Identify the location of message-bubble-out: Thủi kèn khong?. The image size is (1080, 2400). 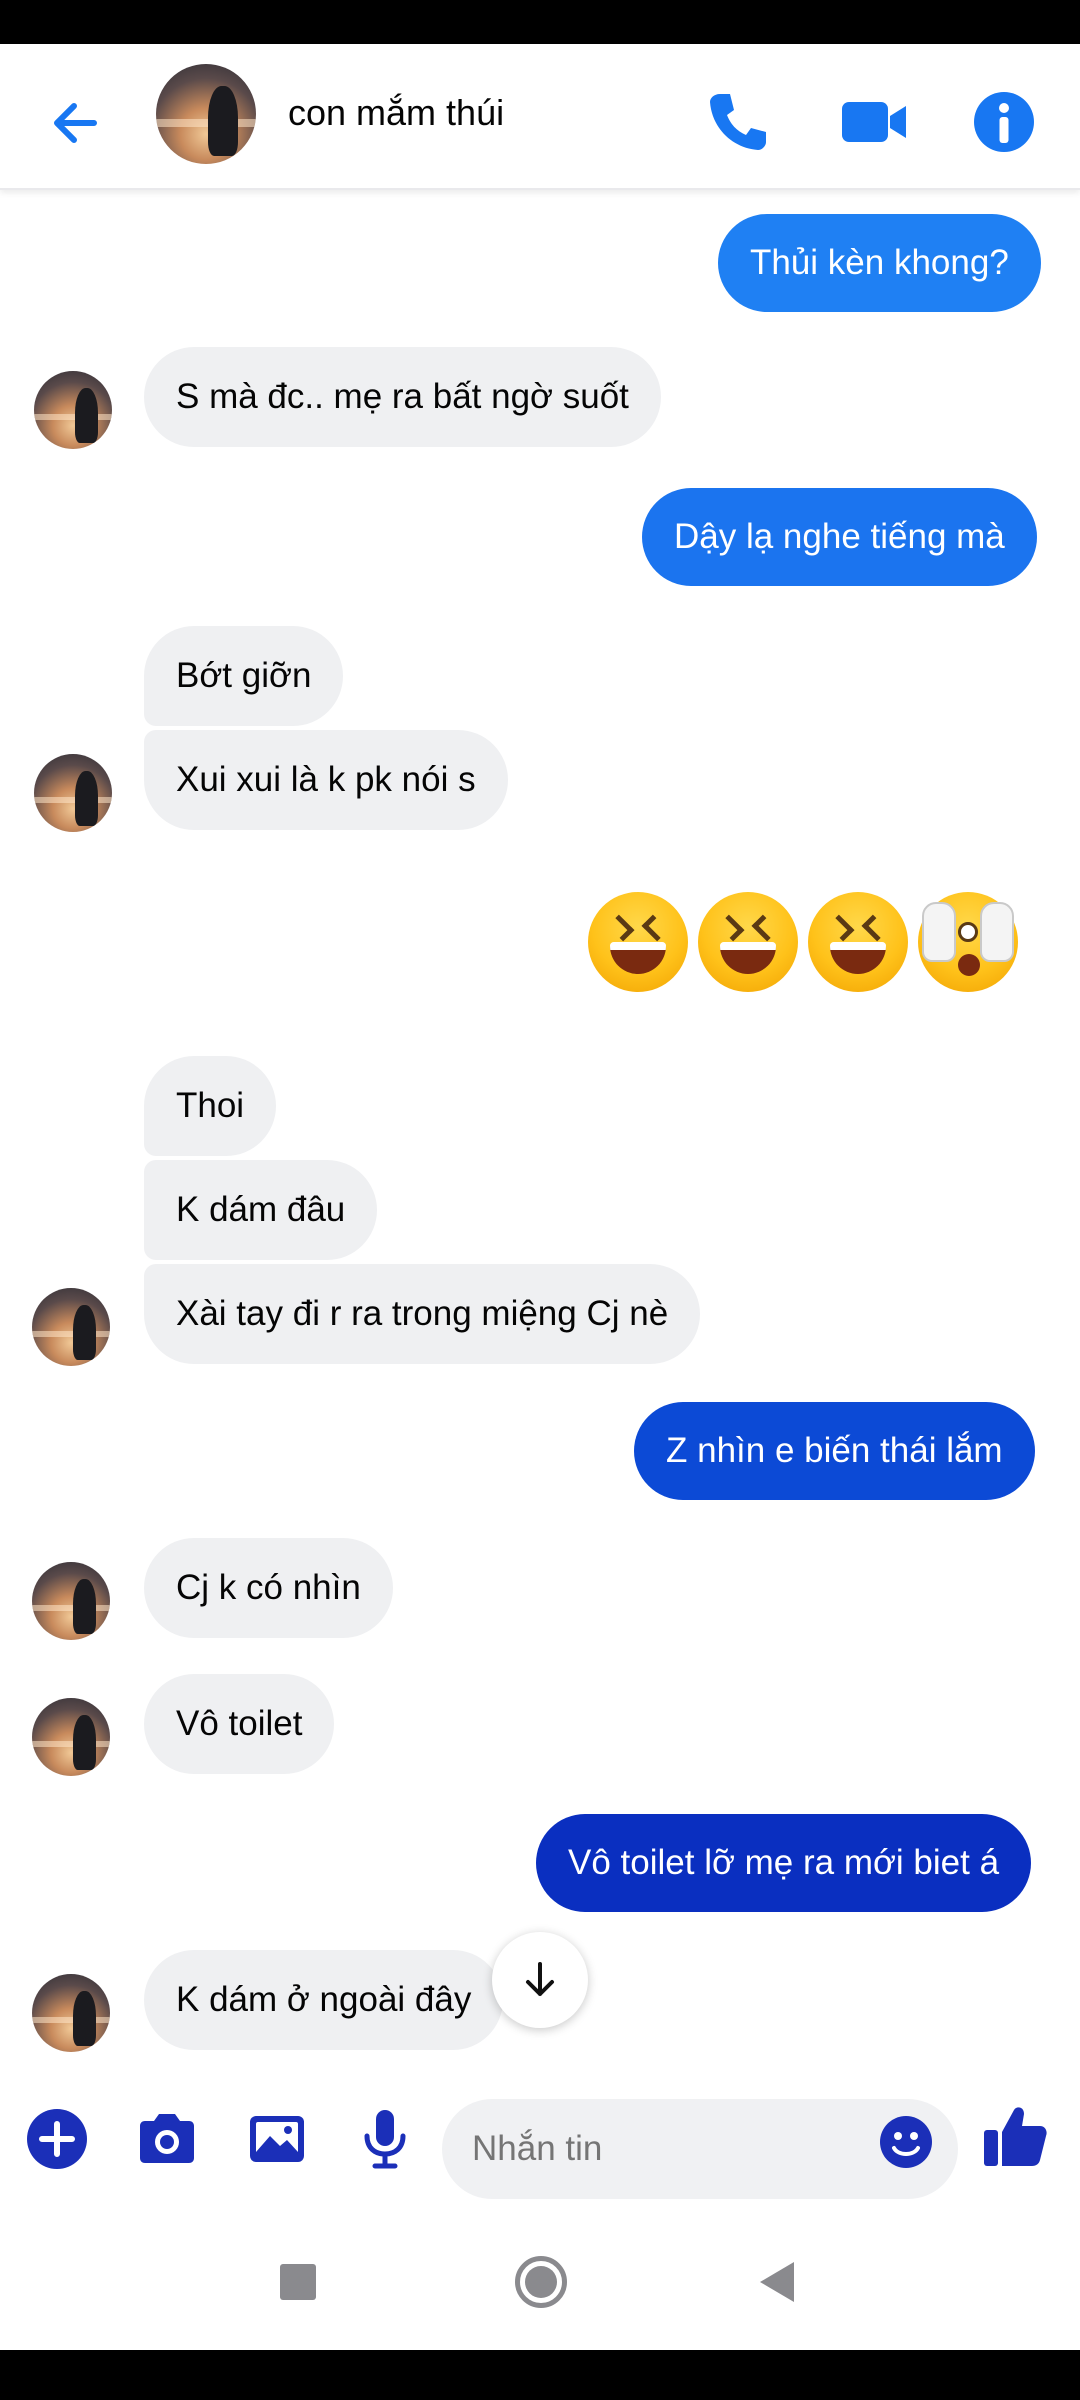
(879, 263).